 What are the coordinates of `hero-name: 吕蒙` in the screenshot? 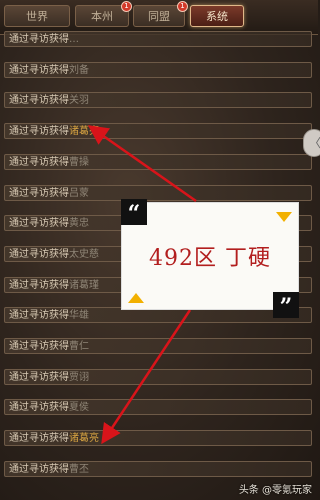 It's located at (79, 193).